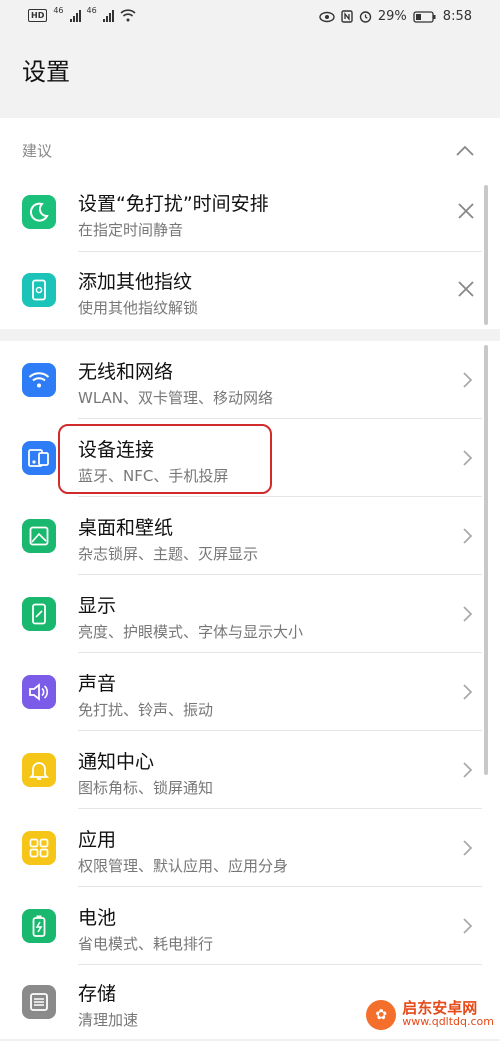  What do you see at coordinates (126, 528) in the screenshot?
I see `settings-title: 桌面和壁纸` at bounding box center [126, 528].